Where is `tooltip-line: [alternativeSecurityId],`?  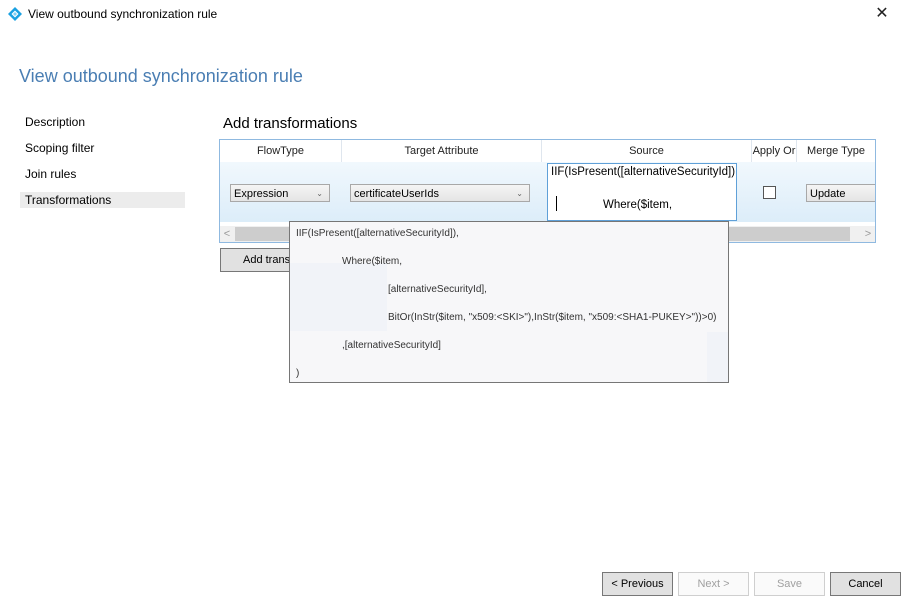
tooltip-line: [alternativeSecurityId], is located at coordinates (437, 289).